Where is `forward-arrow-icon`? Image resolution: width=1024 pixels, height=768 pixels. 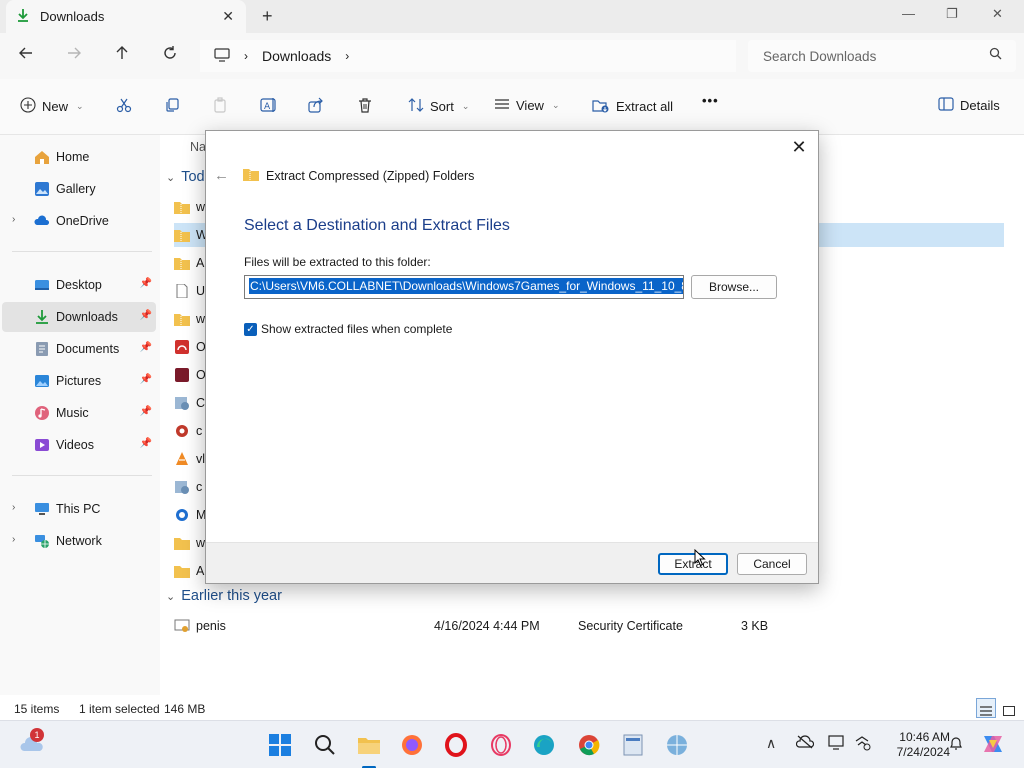 forward-arrow-icon is located at coordinates (74, 55).